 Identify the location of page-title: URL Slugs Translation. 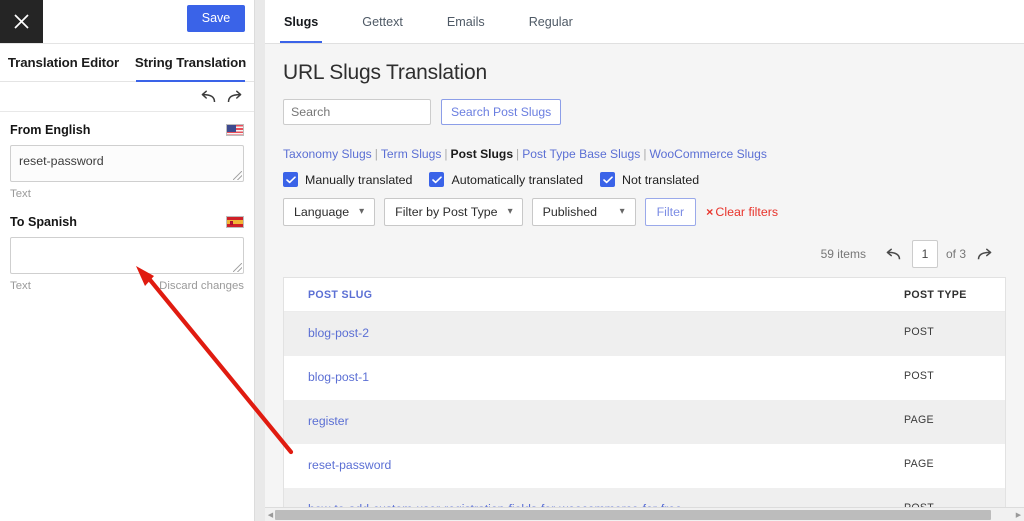
(385, 72).